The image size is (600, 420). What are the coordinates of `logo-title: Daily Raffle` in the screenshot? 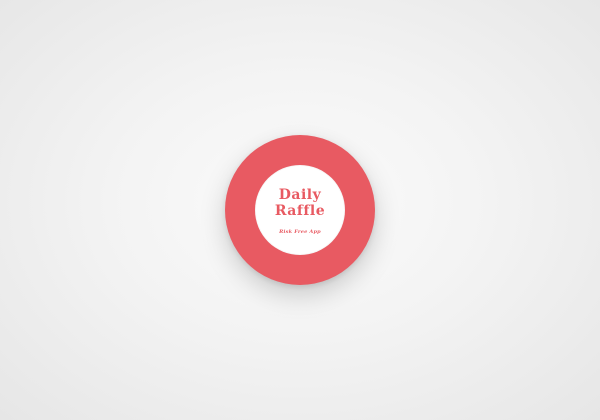 It's located at (300, 203).